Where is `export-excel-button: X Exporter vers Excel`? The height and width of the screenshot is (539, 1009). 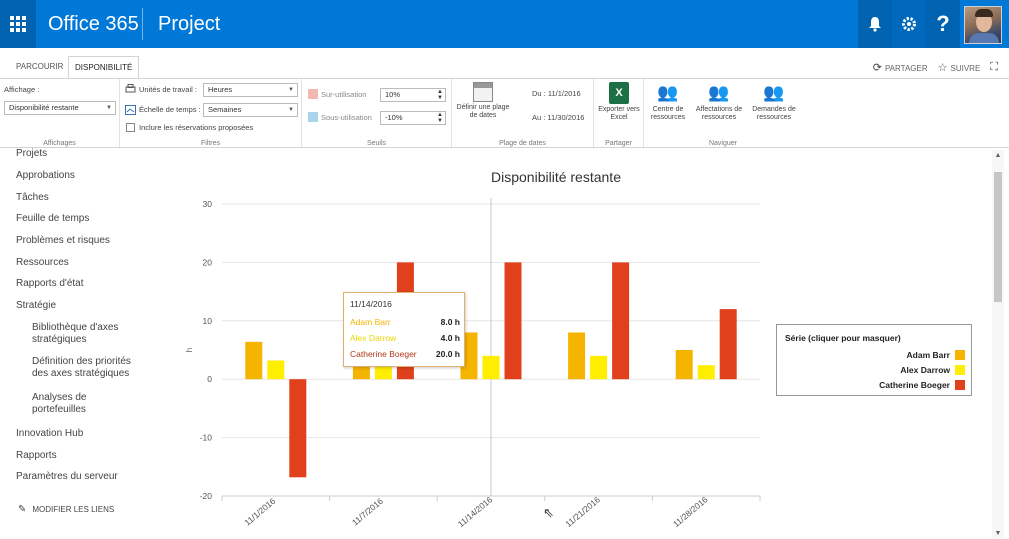
export-excel-button: X Exporter vers Excel is located at coordinates (619, 102).